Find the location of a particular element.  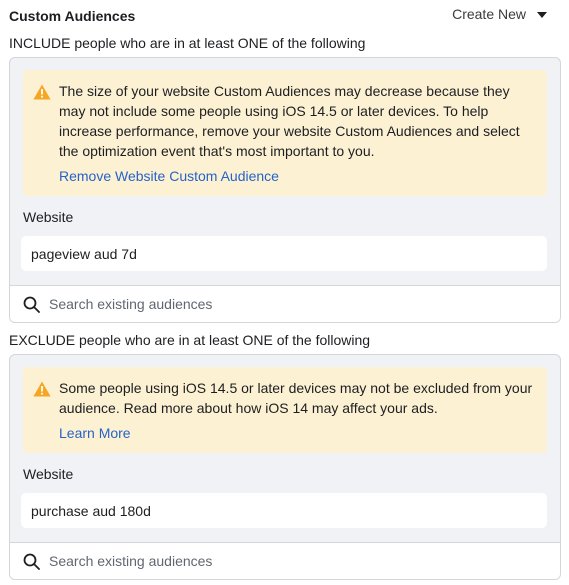

exclude-audience-chip: purchase aud 180d is located at coordinates (284, 510).